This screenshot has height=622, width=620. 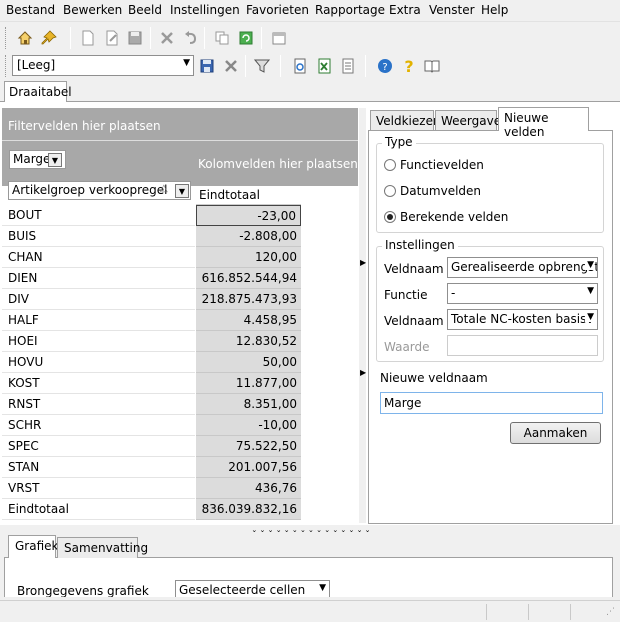 I want to click on row-label: KOST, so click(x=98, y=383).